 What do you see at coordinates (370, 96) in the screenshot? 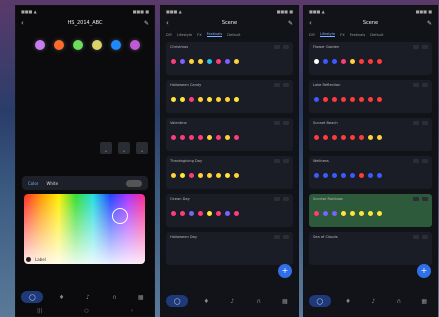
I see `scene-card: Lake Reflection` at bounding box center [370, 96].